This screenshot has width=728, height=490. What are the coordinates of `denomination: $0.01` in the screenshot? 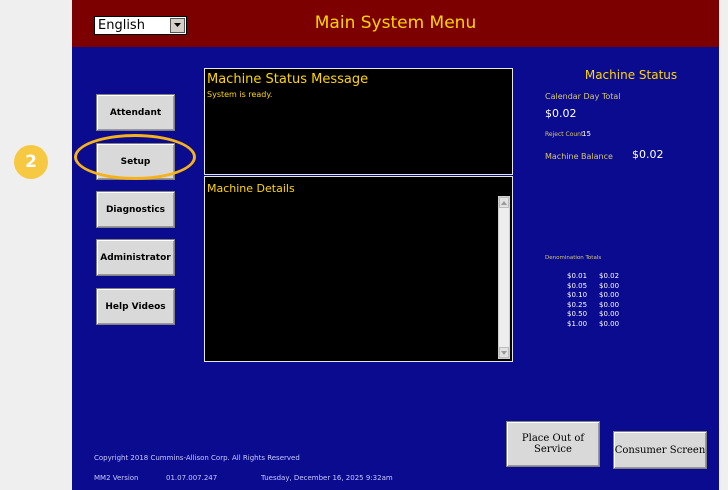 It's located at (577, 276).